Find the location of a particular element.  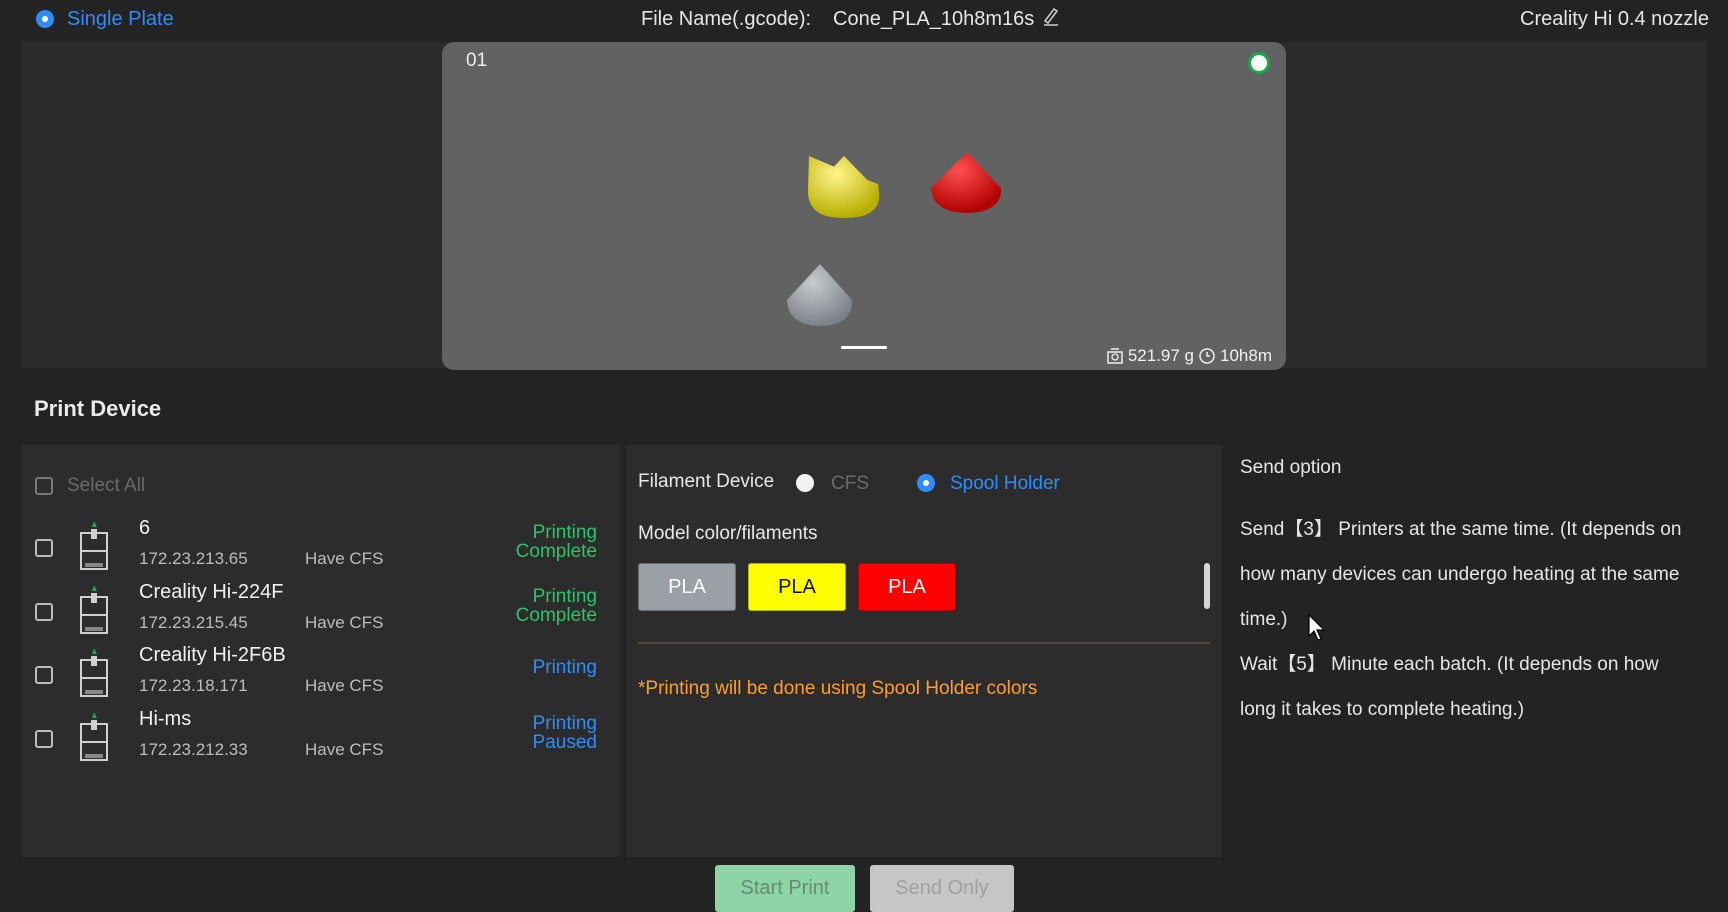

cfs-radio is located at coordinates (805, 483).